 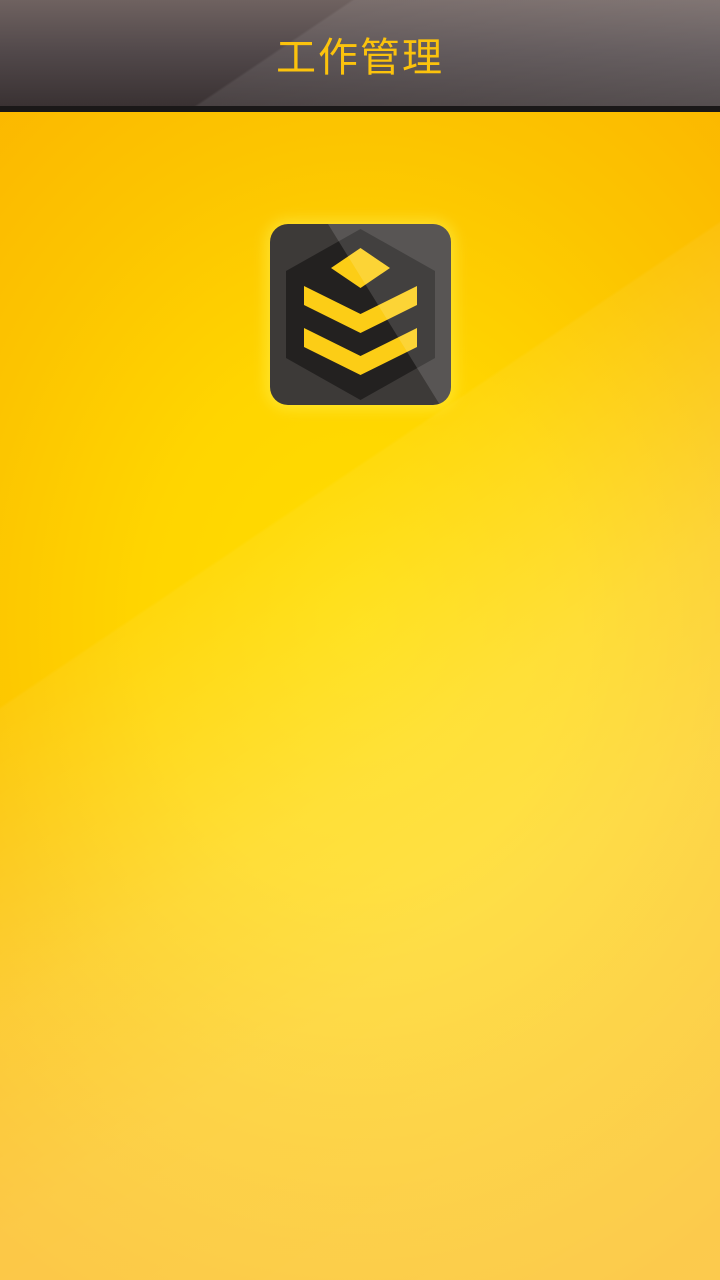 I want to click on app-logo, so click(x=360, y=314).